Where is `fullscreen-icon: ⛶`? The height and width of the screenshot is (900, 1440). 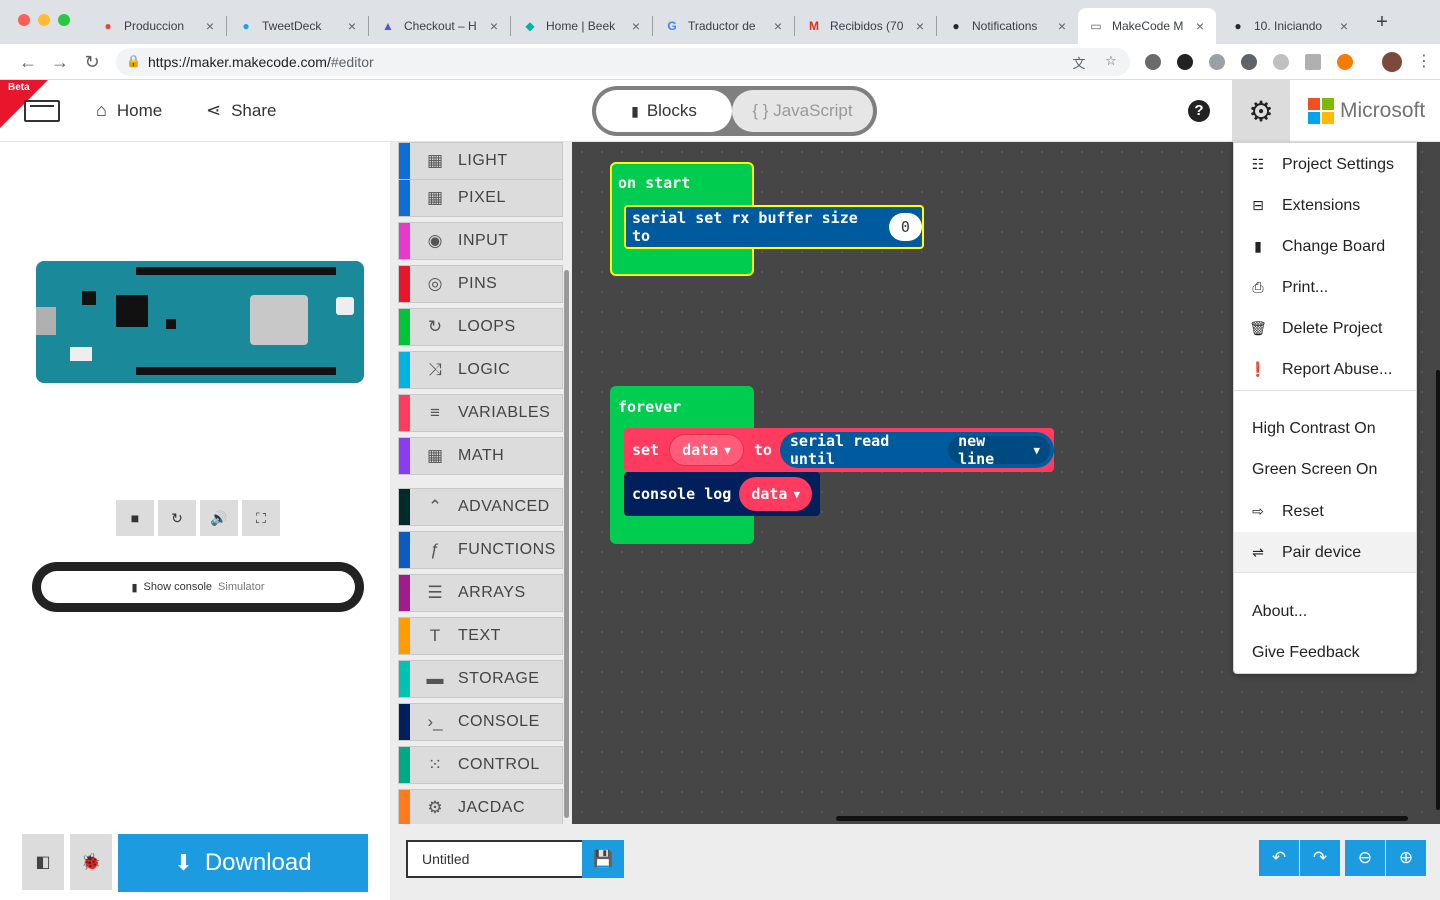
fullscreen-icon: ⛶ is located at coordinates (261, 518).